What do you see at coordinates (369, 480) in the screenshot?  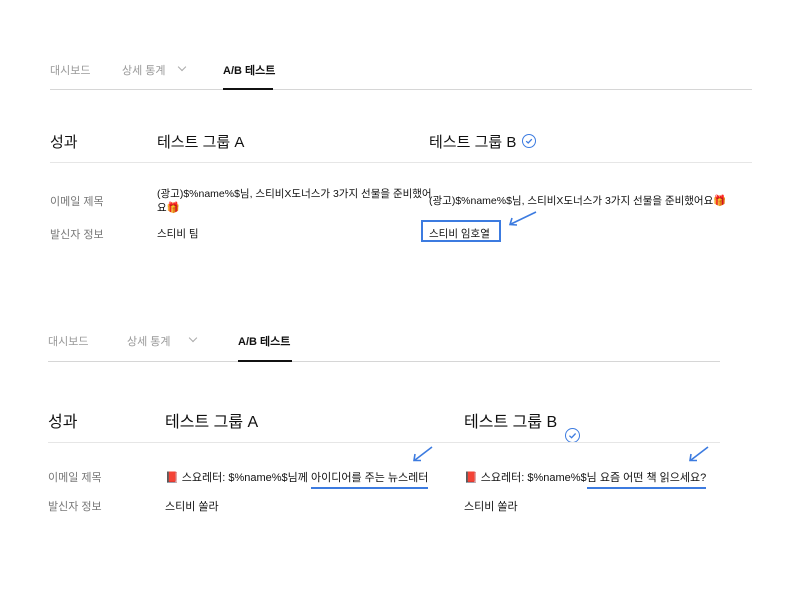 I see `group-a-subject-highlight: 아이디어를 주는 뉴스레터` at bounding box center [369, 480].